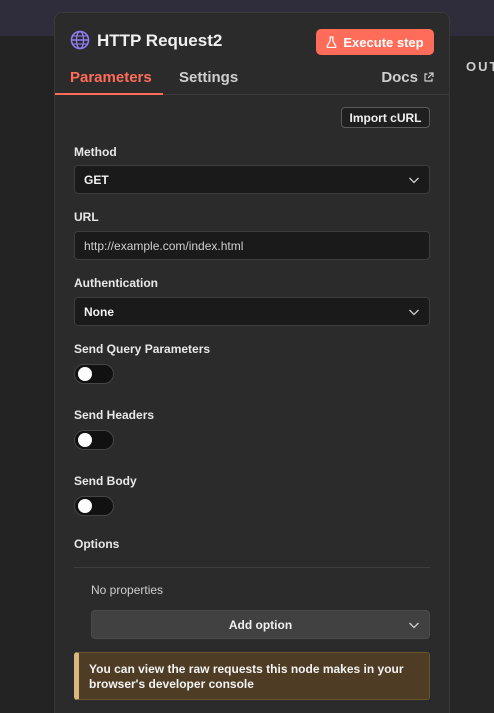 This screenshot has height=713, width=494. Describe the element at coordinates (86, 217) in the screenshot. I see `url-label: URL` at that location.